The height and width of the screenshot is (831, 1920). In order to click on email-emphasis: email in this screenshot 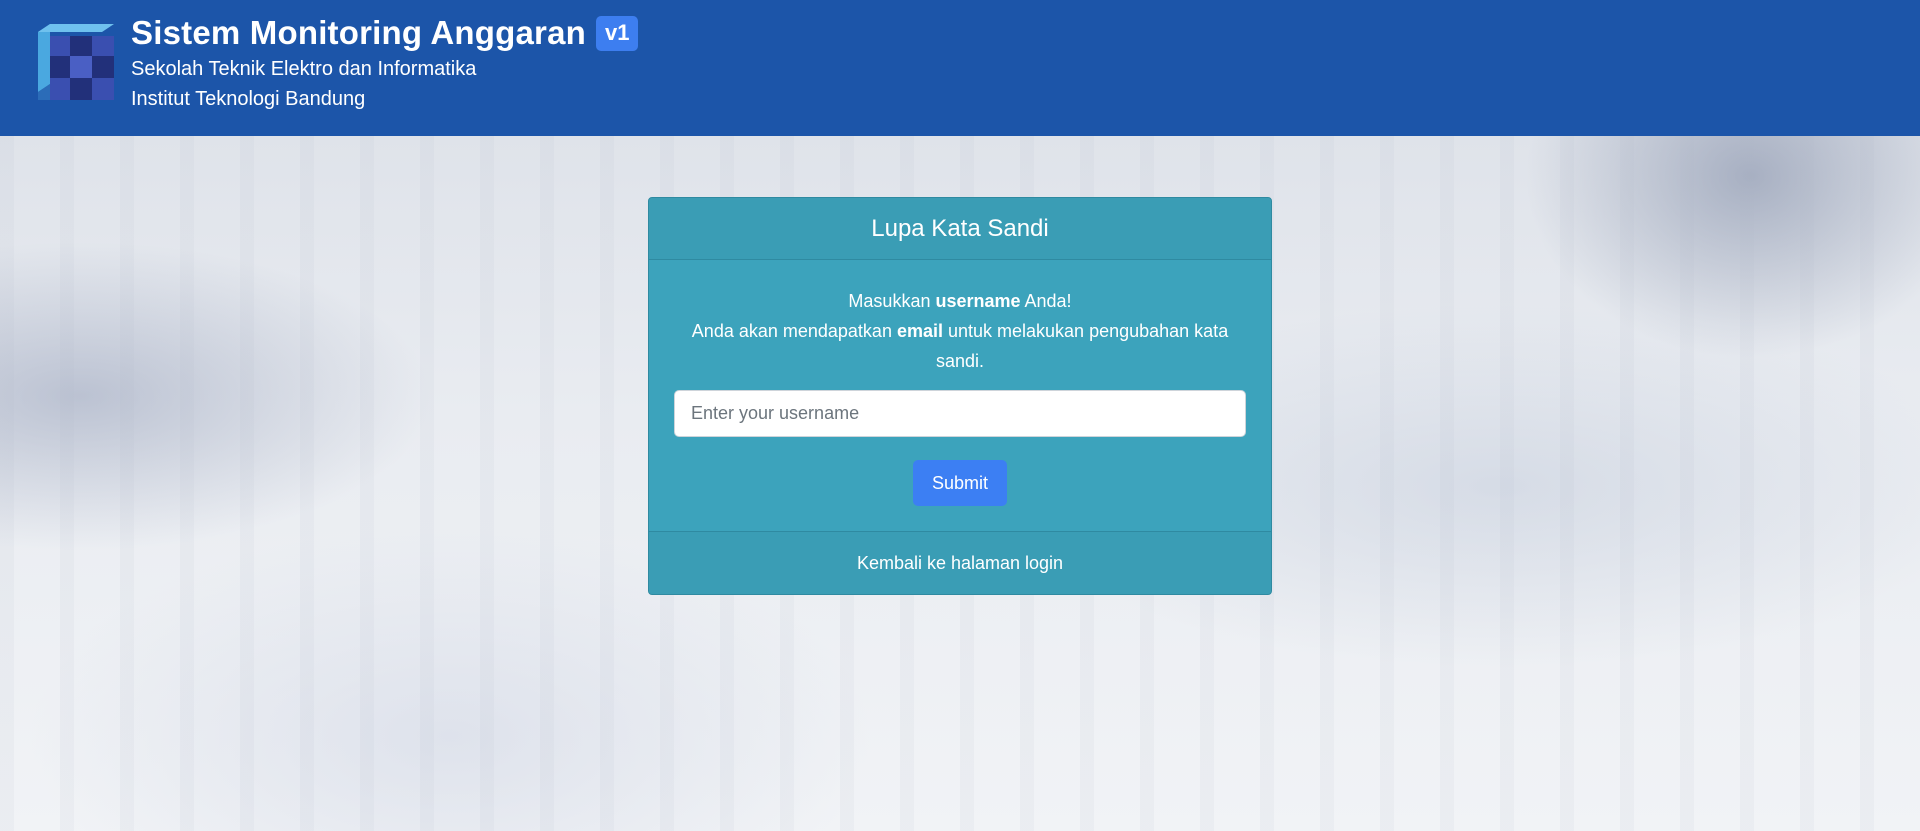, I will do `click(919, 331)`.